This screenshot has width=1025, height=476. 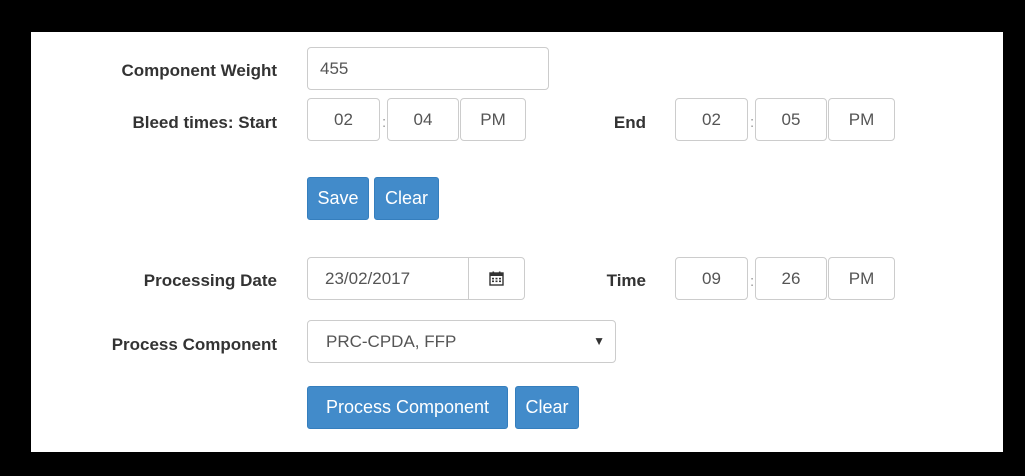 What do you see at coordinates (599, 341) in the screenshot?
I see `chevron-down-icon: ▼` at bounding box center [599, 341].